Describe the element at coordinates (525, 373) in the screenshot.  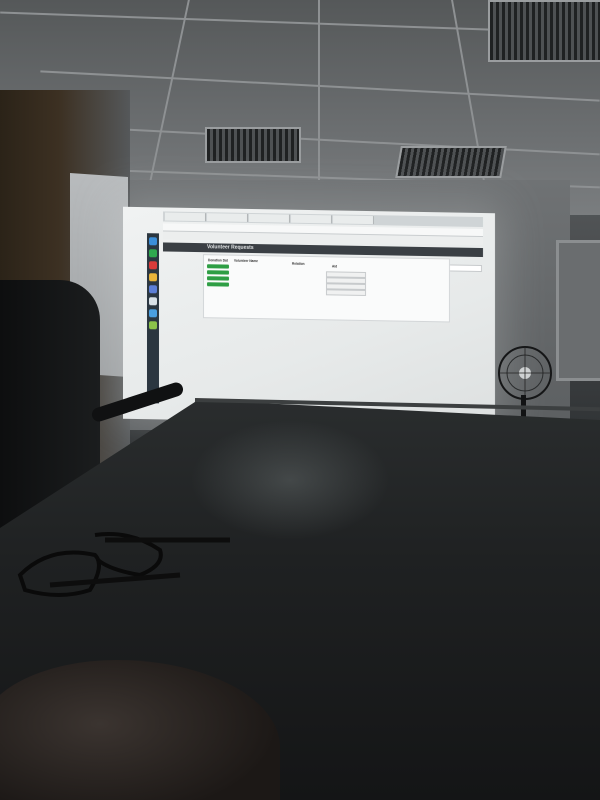
I see `standing-fan` at that location.